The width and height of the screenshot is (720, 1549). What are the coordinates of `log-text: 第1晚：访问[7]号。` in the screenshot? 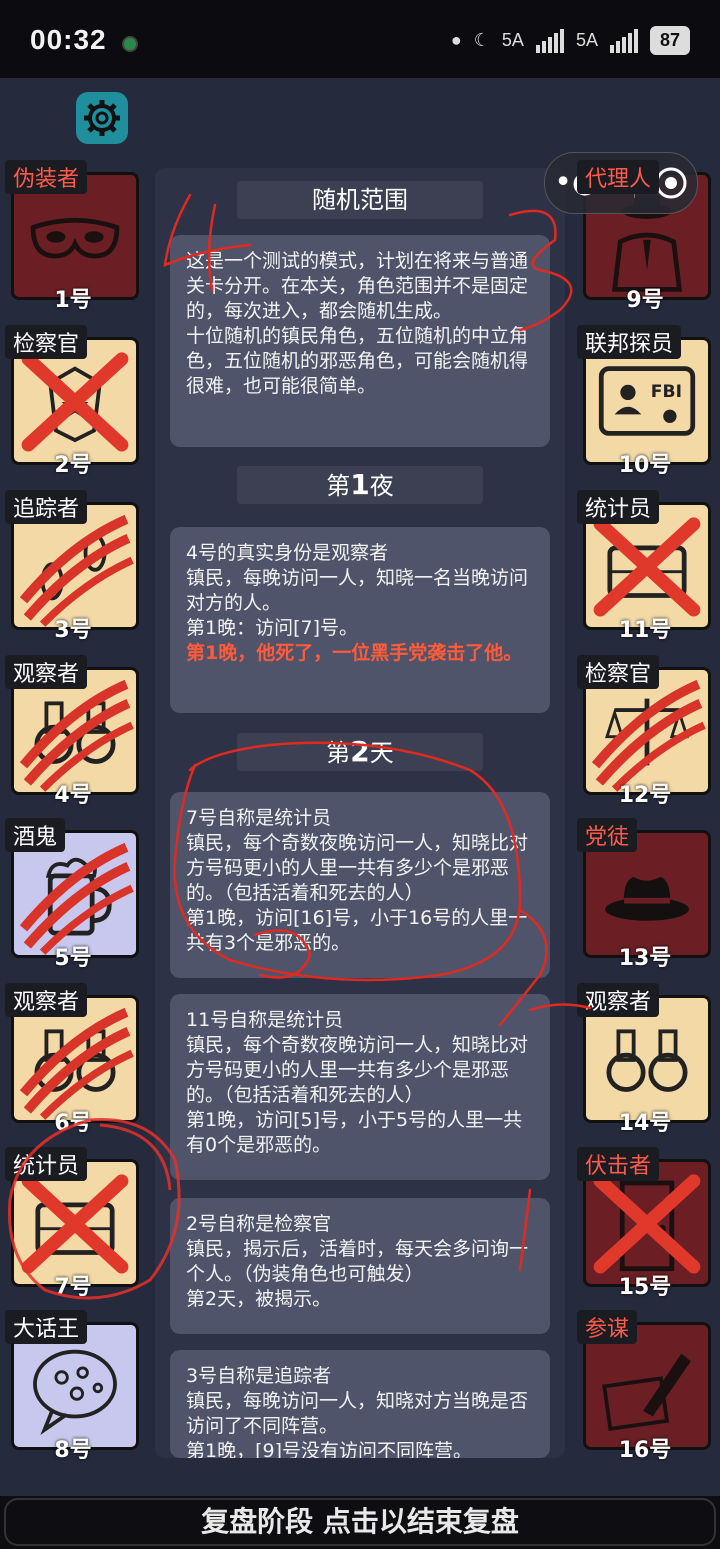 It's located at (272, 628).